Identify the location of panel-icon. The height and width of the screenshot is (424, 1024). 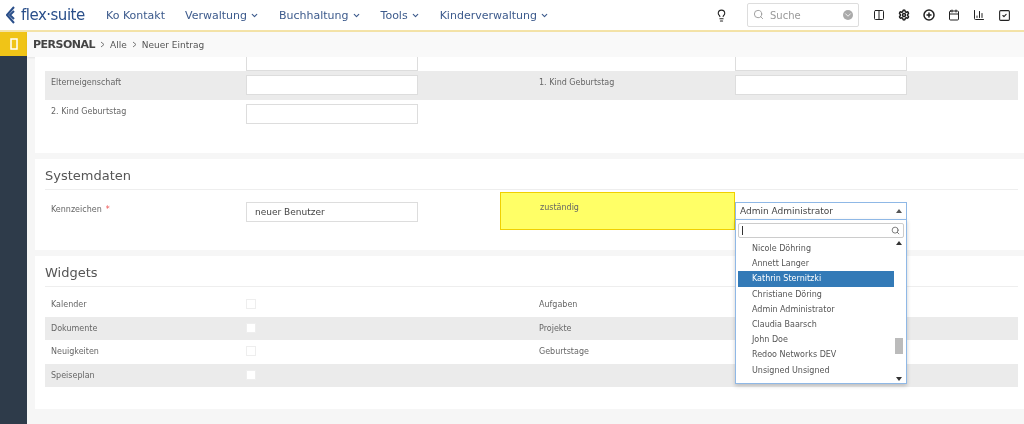
(13, 44).